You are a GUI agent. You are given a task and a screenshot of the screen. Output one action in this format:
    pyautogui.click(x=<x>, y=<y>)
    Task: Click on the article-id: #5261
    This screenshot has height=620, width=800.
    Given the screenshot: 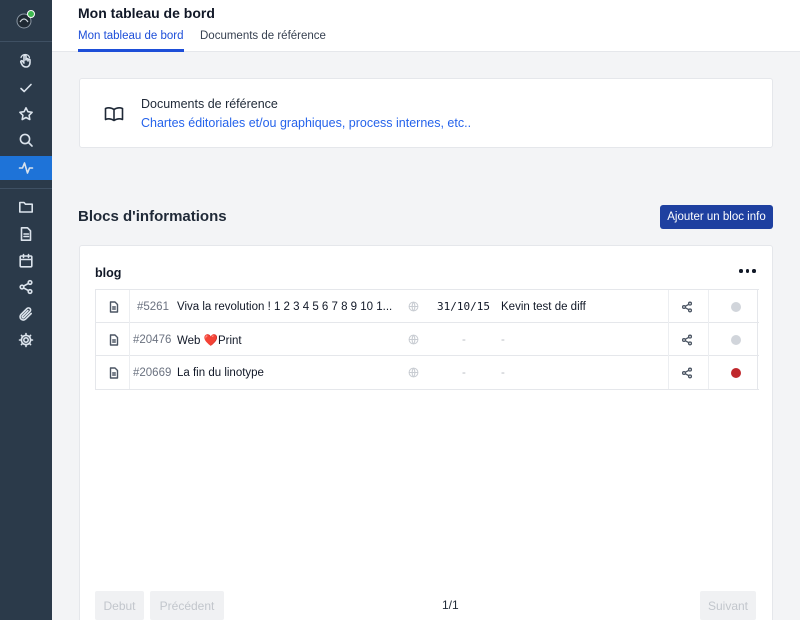 What is the action you would take?
    pyautogui.click(x=153, y=306)
    